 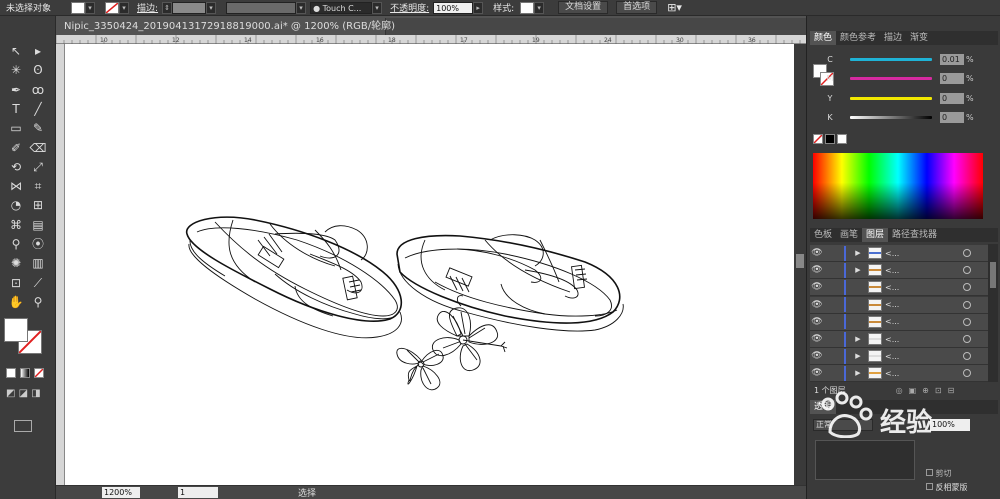 I want to click on slider-cyan: C 0.01 %, so click(x=904, y=59).